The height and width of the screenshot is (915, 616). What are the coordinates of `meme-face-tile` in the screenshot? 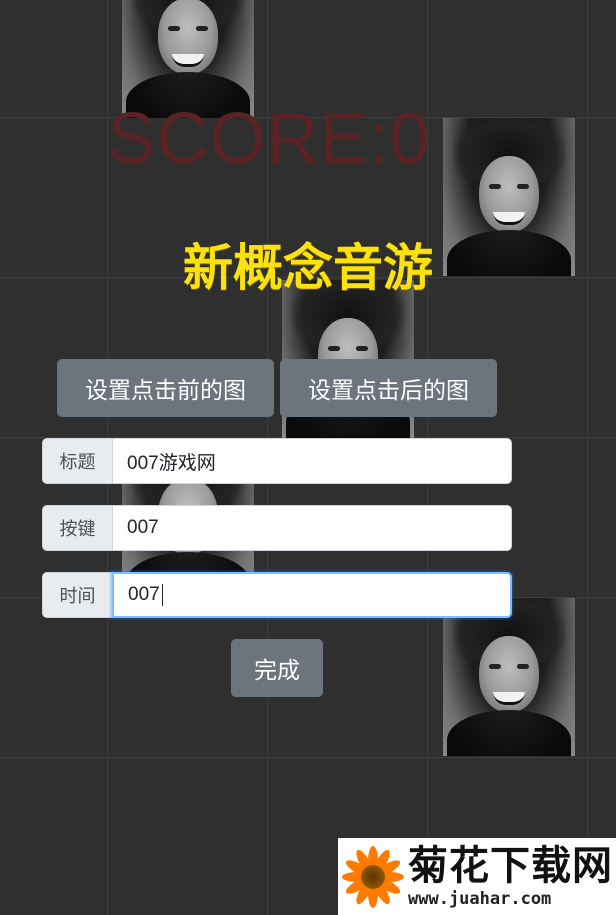 It's located at (509, 677).